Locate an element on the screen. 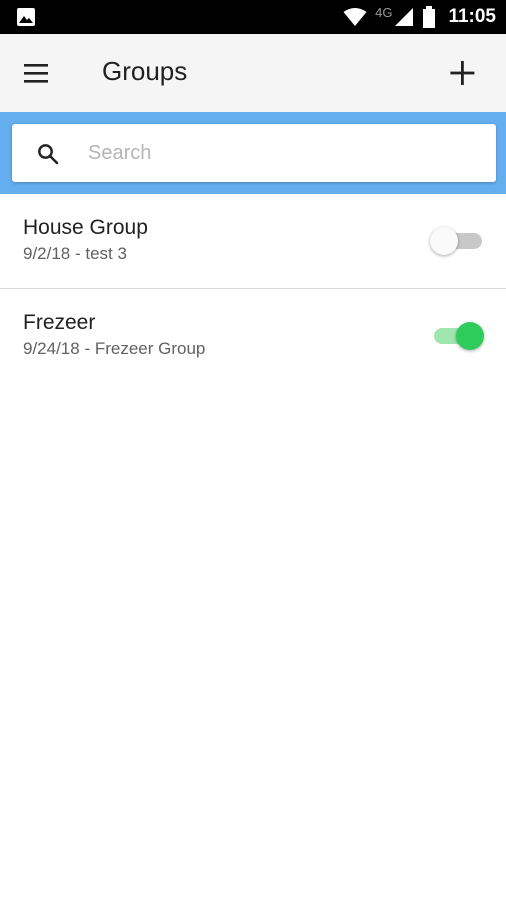  group-subtitle: 9/24/18 - Frezeer Group is located at coordinates (114, 348).